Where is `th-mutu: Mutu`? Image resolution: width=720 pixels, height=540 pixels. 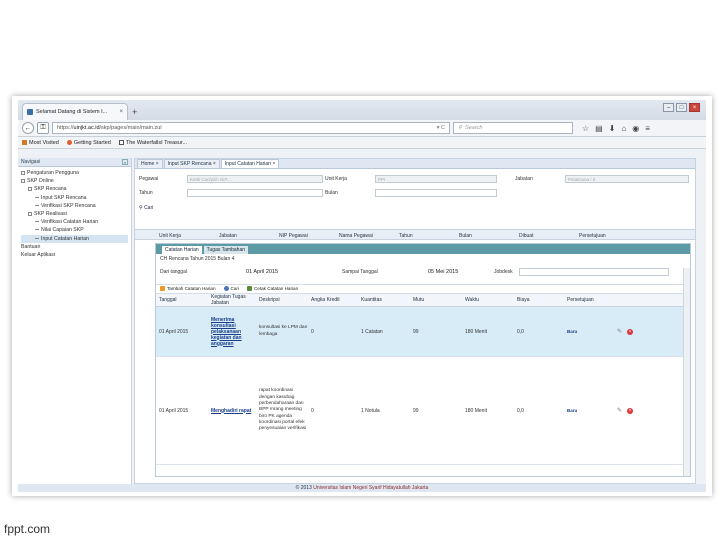 th-mutu: Mutu is located at coordinates (436, 300).